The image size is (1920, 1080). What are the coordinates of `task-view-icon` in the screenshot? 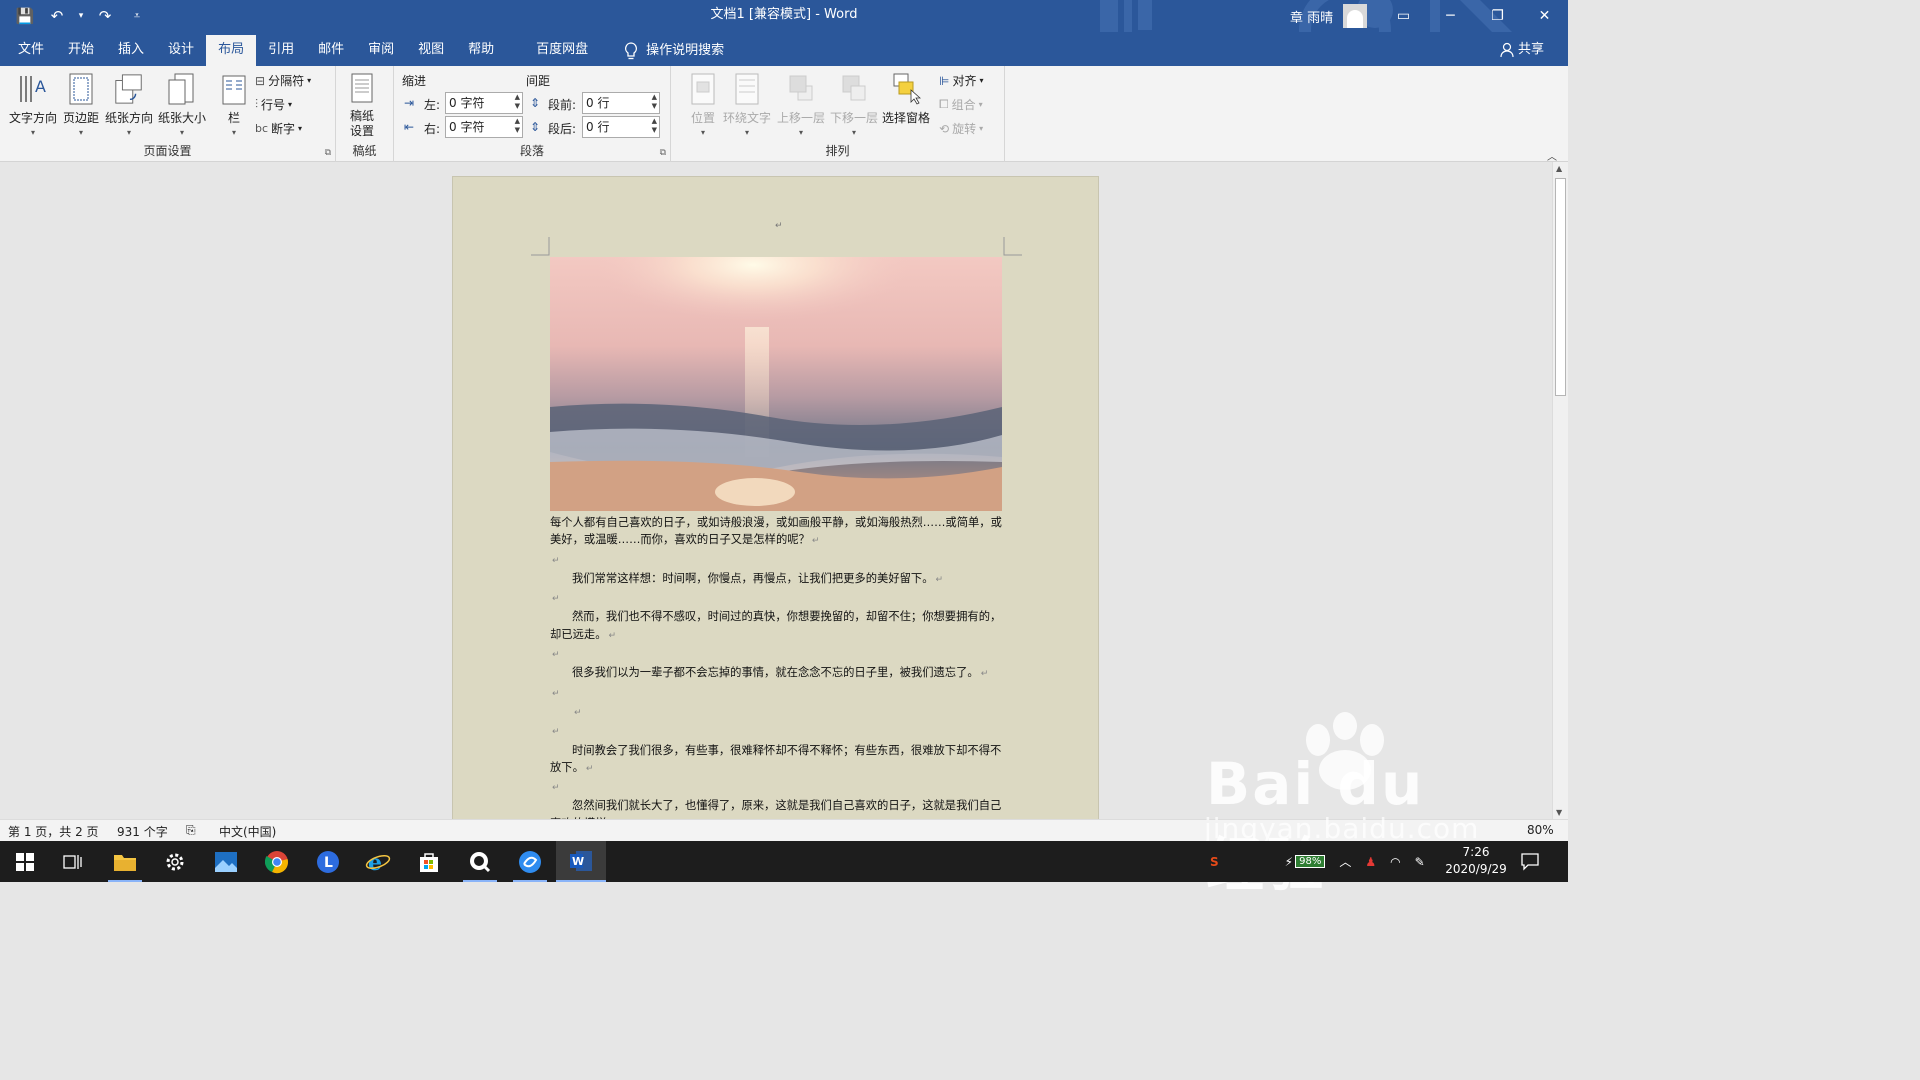 It's located at (72, 861).